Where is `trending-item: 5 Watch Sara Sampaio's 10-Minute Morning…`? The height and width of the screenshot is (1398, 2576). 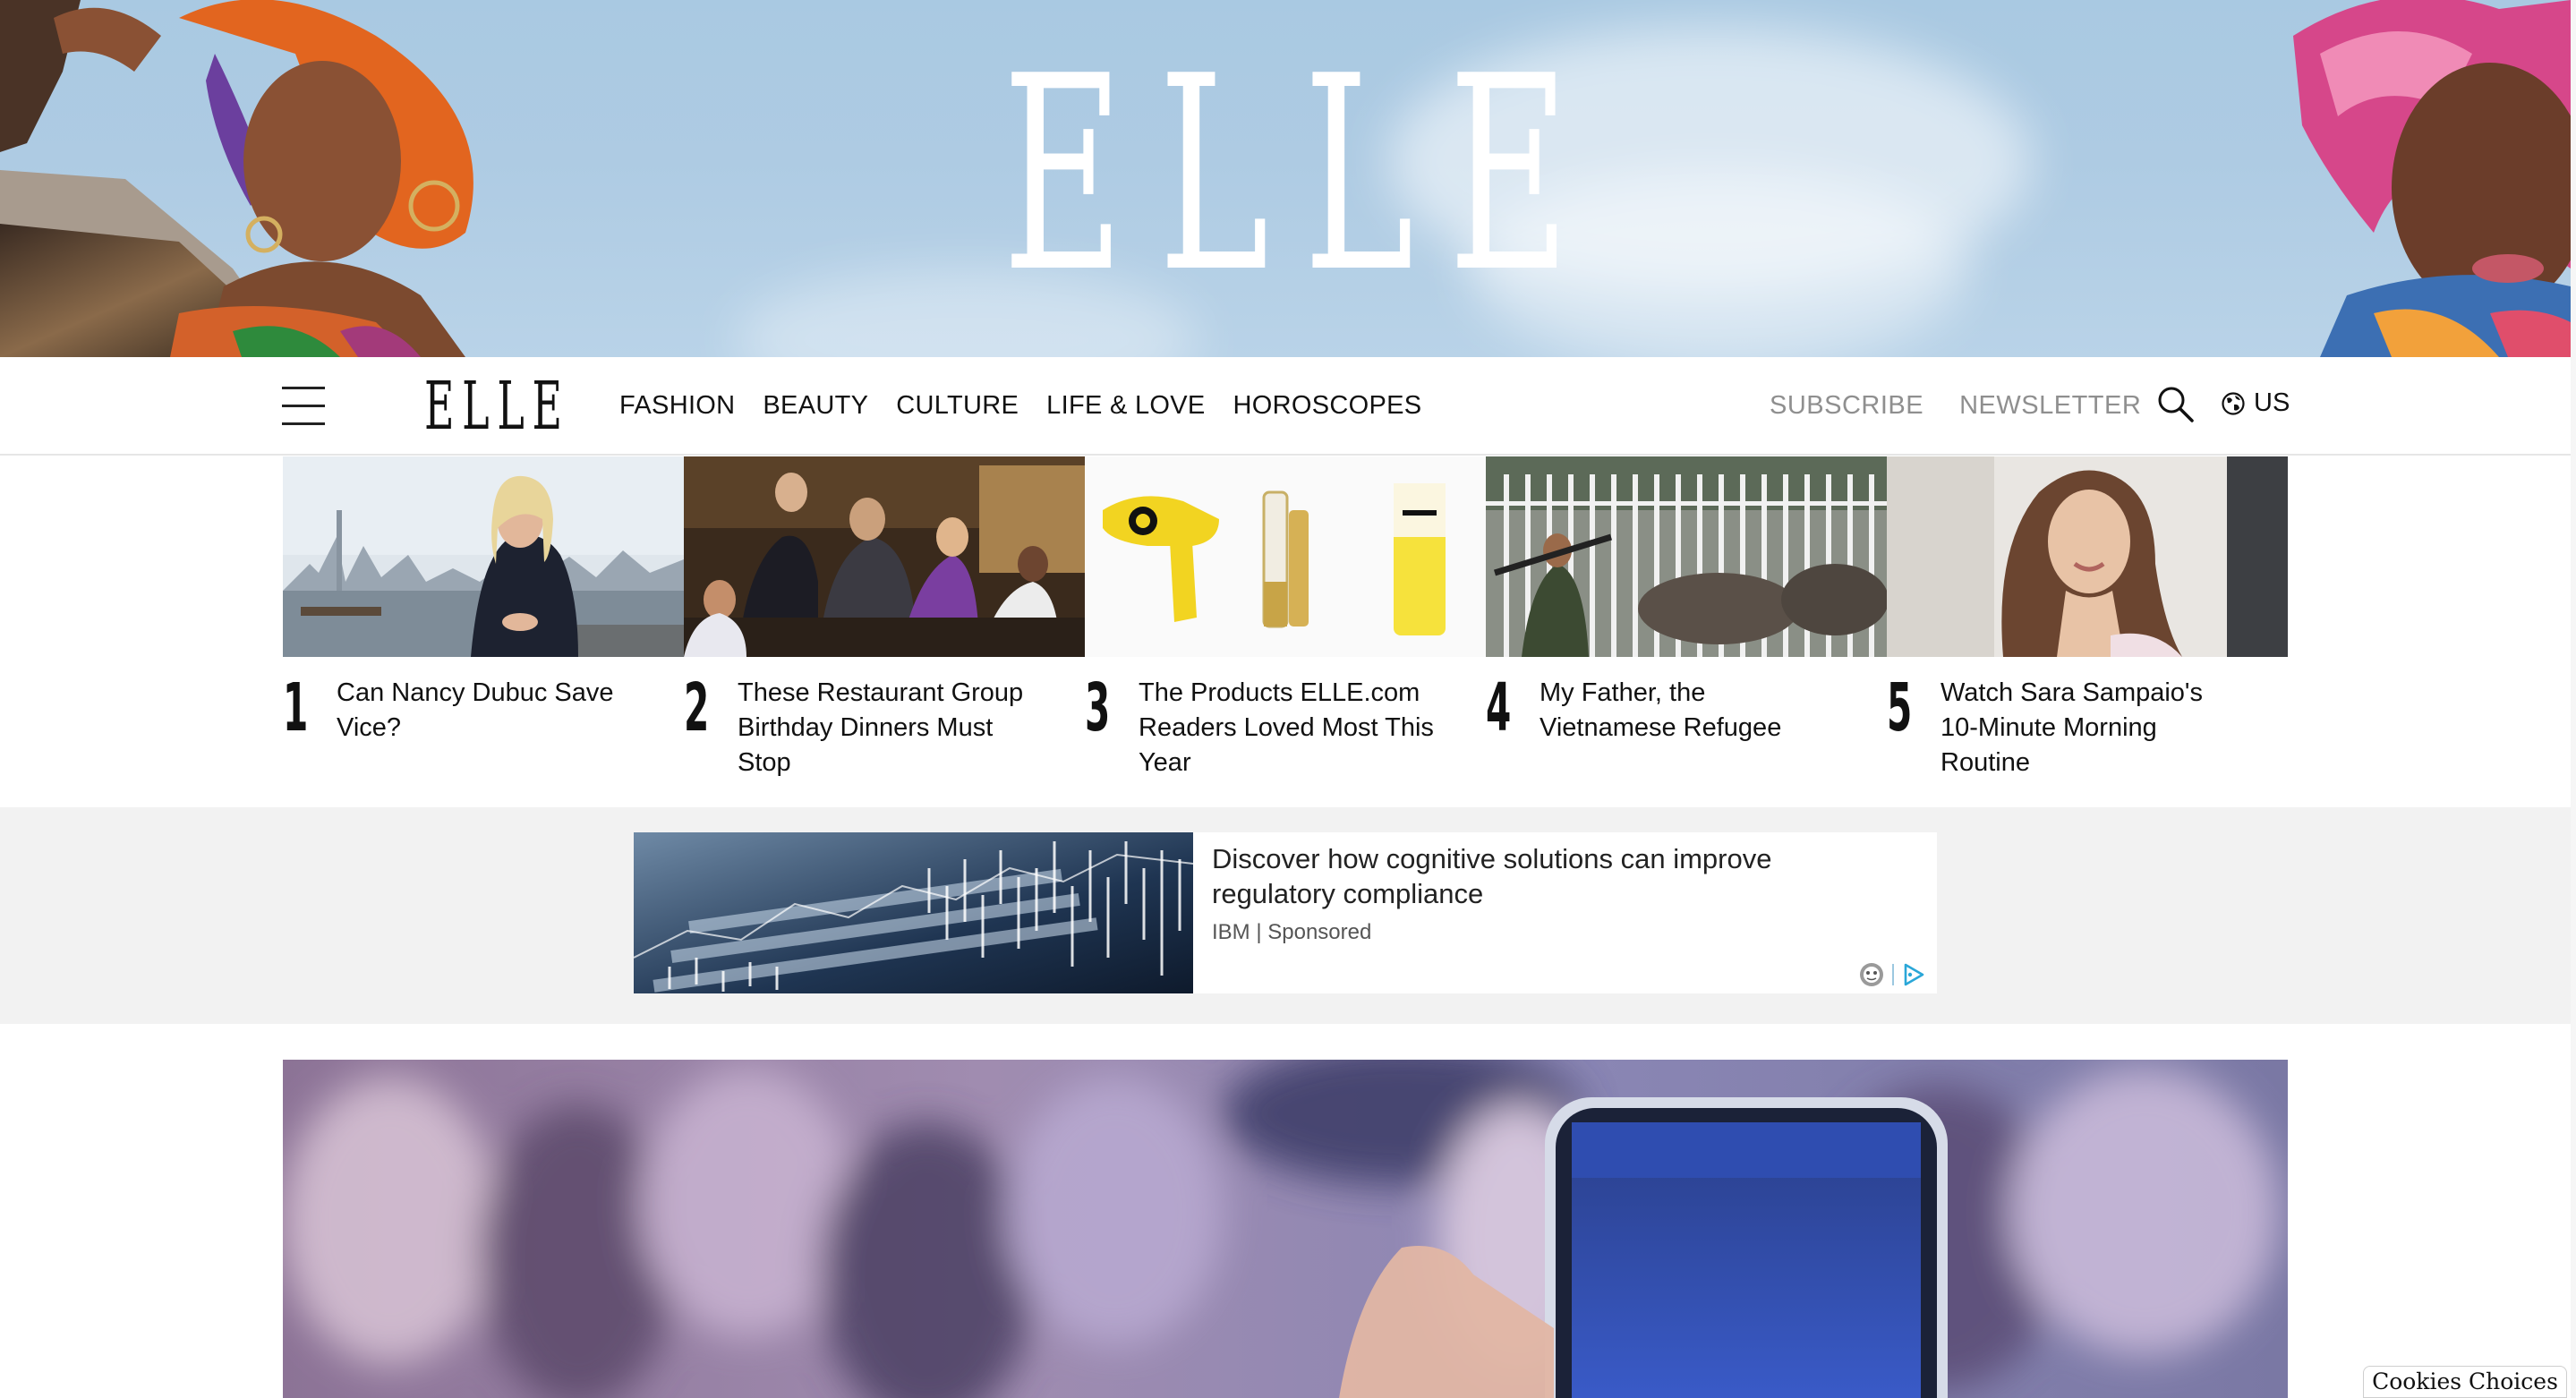
trending-item: 5 Watch Sara Sampaio's 10-Minute Morning… is located at coordinates (2087, 631).